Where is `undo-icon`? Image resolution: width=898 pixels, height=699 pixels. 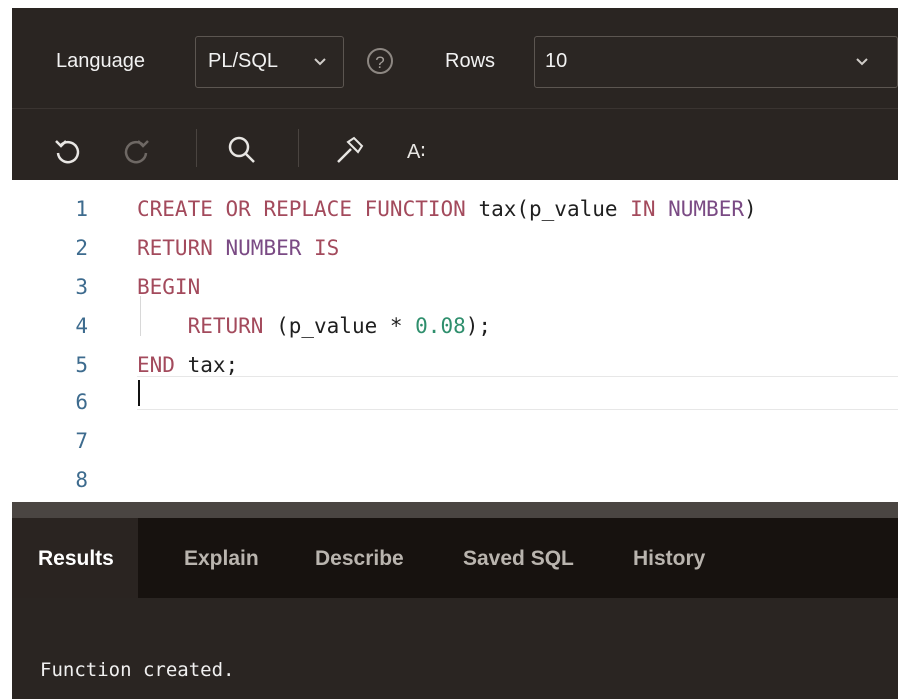 undo-icon is located at coordinates (67, 151).